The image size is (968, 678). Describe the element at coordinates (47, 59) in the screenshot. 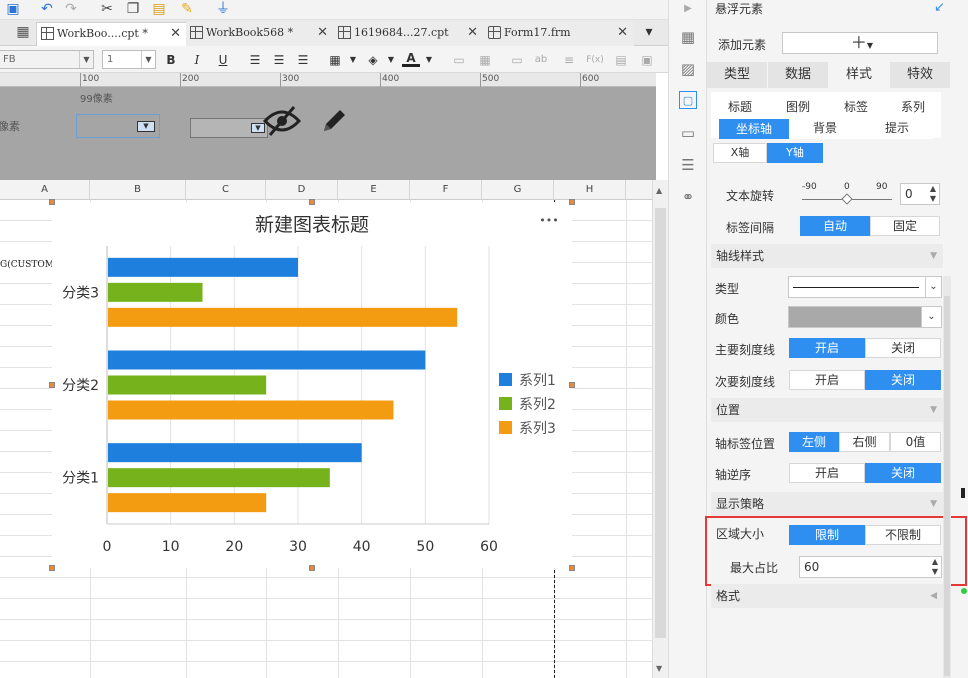

I see `font-family-select: FB ▼` at that location.